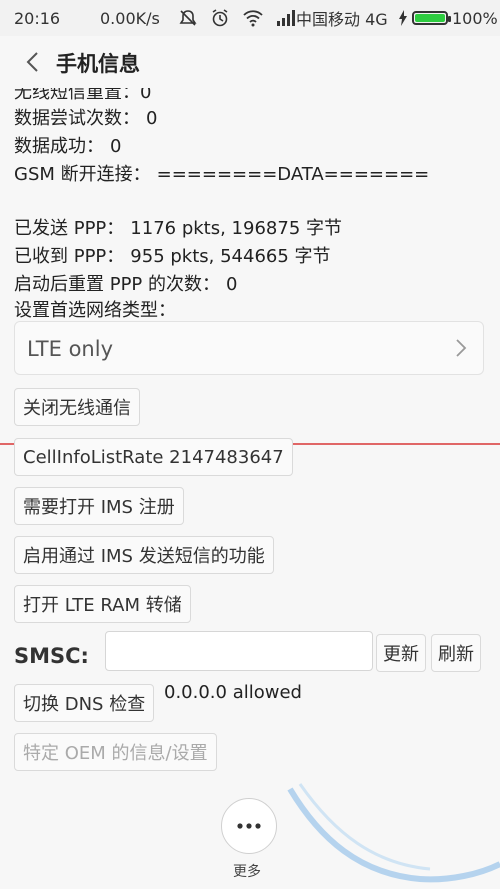 Image resolution: width=500 pixels, height=889 pixels. Describe the element at coordinates (98, 64) in the screenshot. I see `page-title: 手机信息` at that location.